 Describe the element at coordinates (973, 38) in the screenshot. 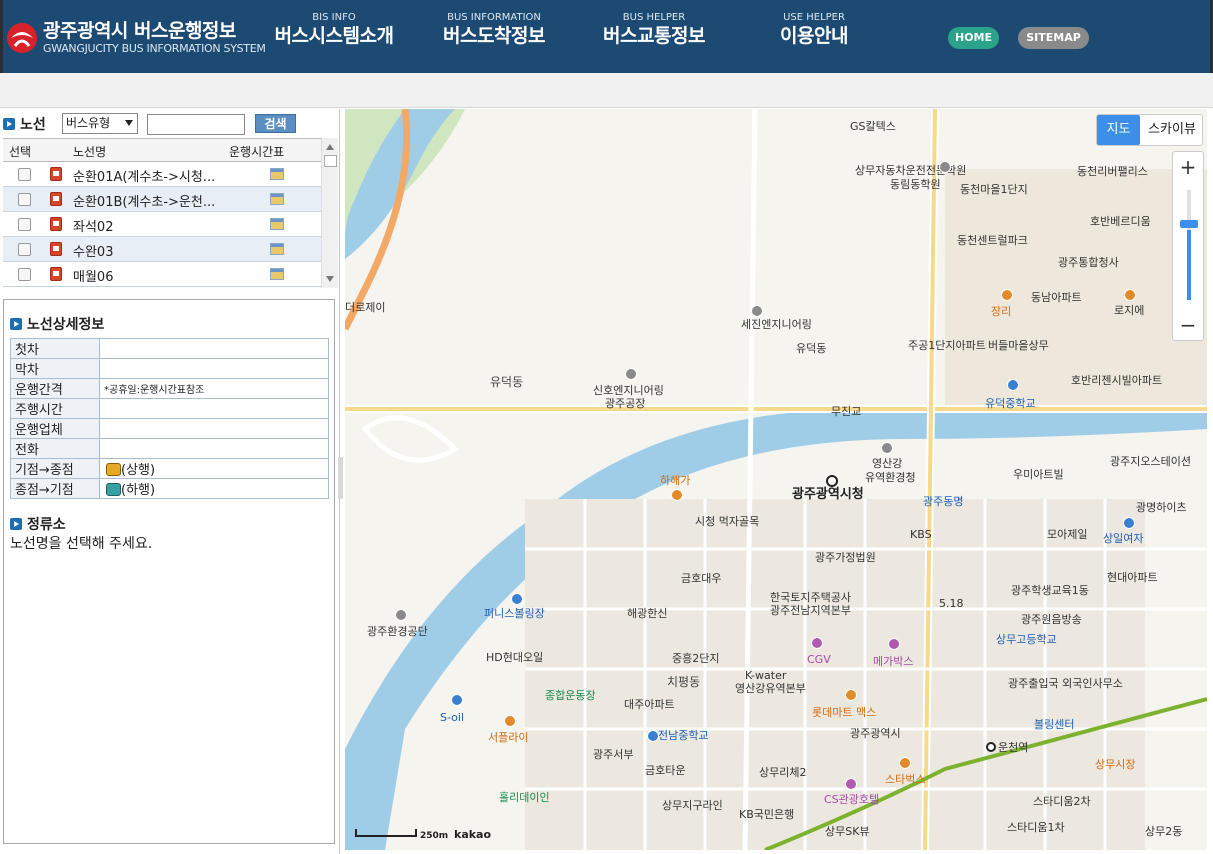

I see `home-button: HOME` at that location.